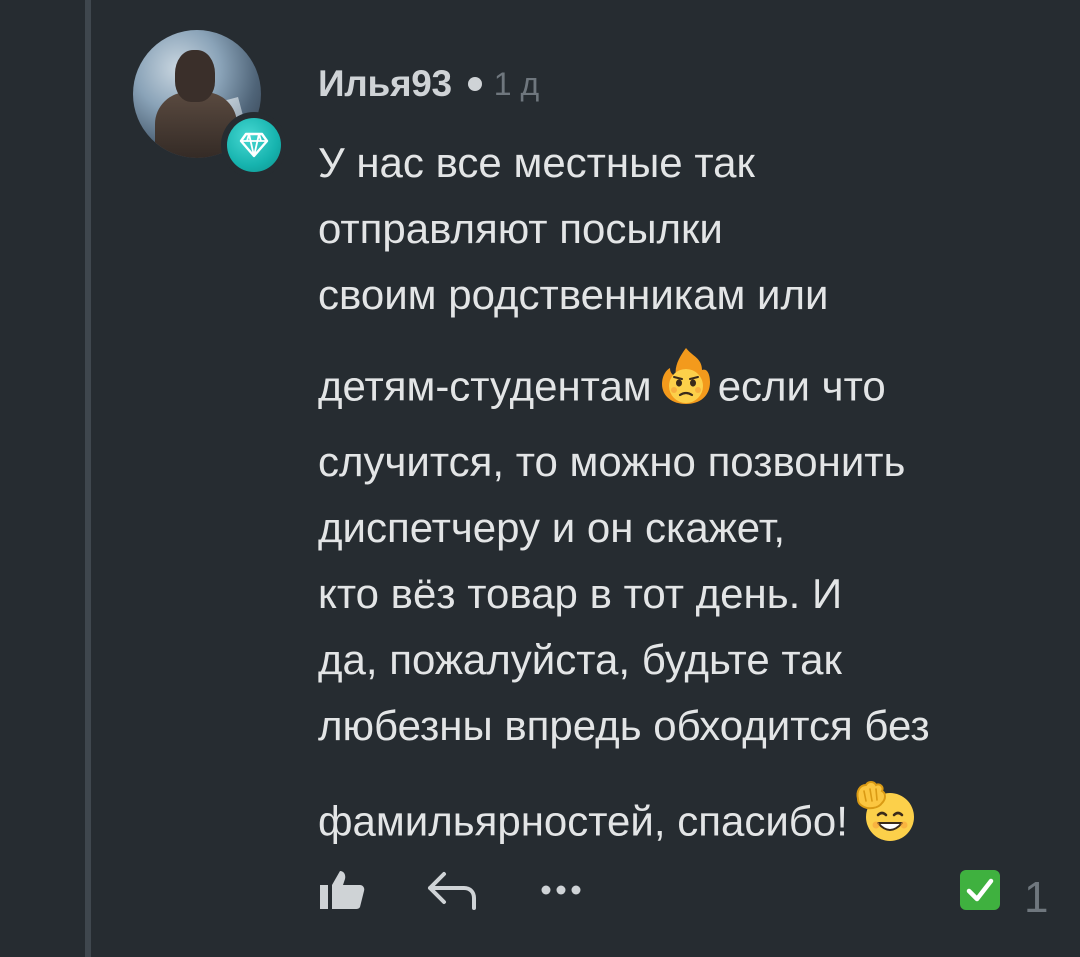 This screenshot has width=1080, height=957. Describe the element at coordinates (552, 527) in the screenshot. I see `comment-line: диспетчеру и он скажет,` at that location.